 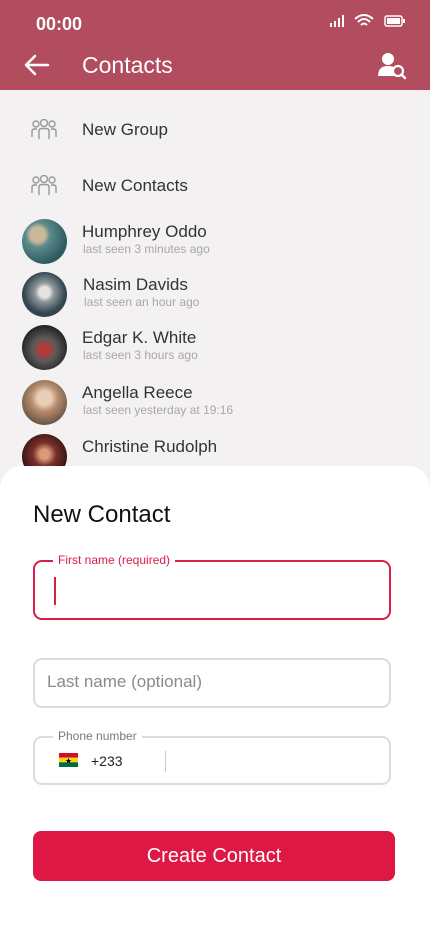 I want to click on search-contacts-button, so click(x=392, y=66).